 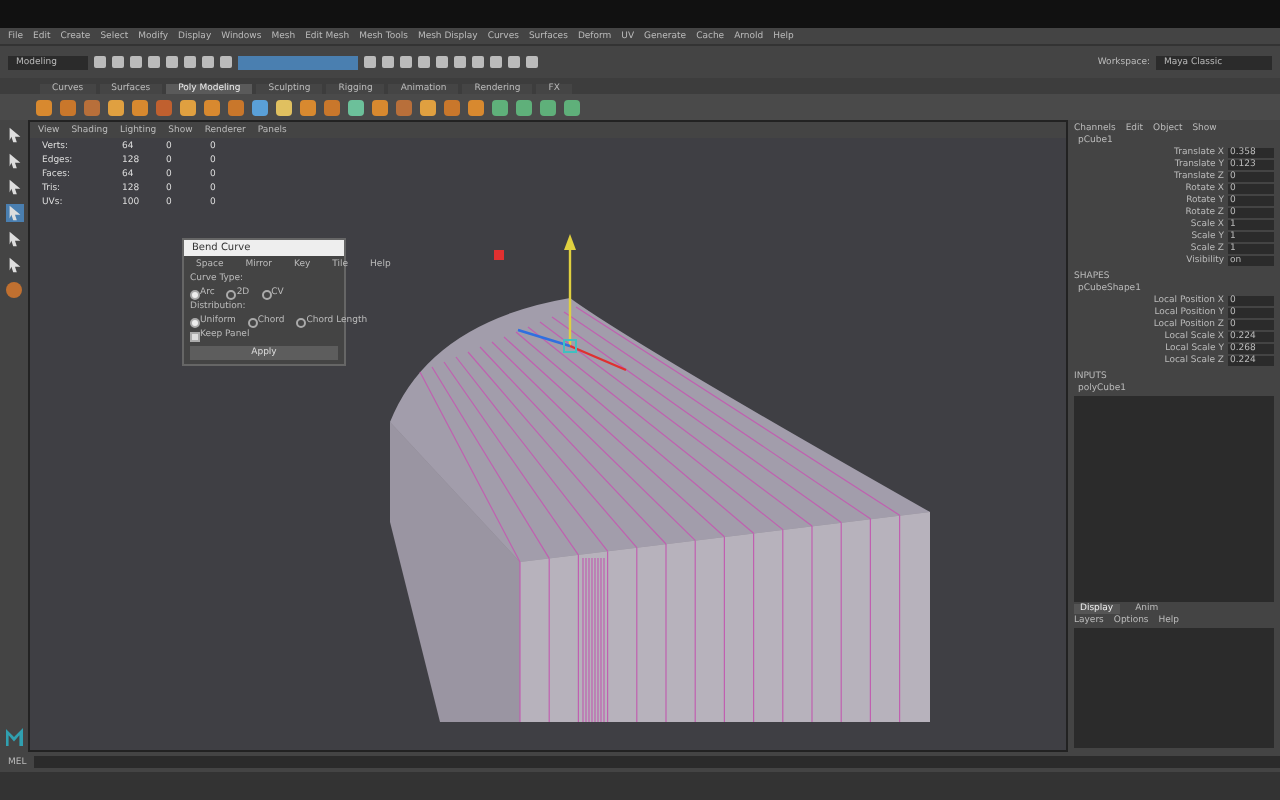 What do you see at coordinates (298, 62) in the screenshot?
I see `search-field` at bounding box center [298, 62].